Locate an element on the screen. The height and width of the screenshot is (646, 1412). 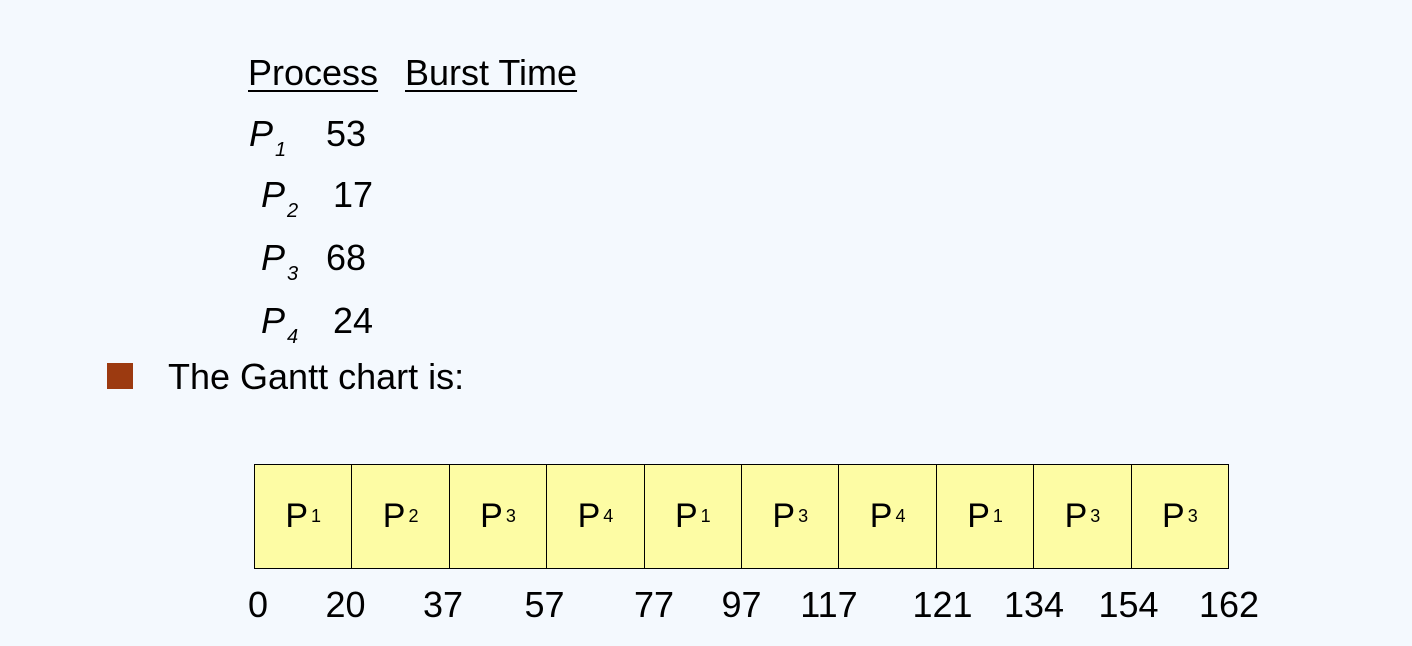
process-name: P3 is located at coordinates (280, 261).